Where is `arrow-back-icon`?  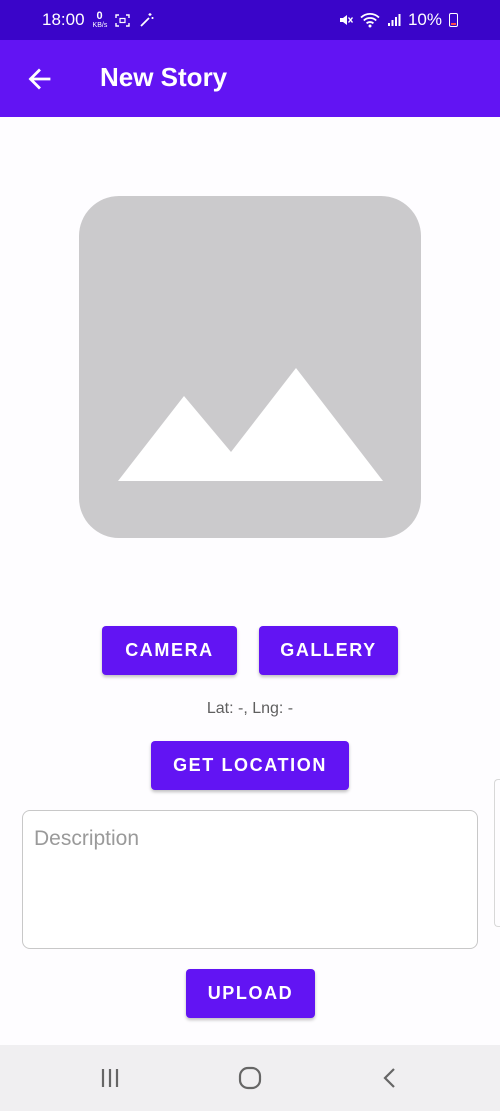
arrow-back-icon is located at coordinates (39, 79).